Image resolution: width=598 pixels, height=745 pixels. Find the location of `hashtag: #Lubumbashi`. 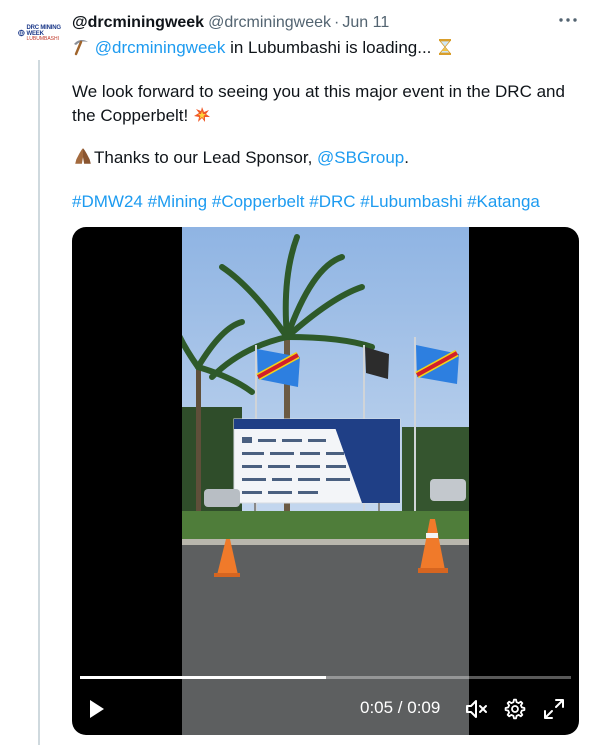

hashtag: #Lubumbashi is located at coordinates (411, 201).